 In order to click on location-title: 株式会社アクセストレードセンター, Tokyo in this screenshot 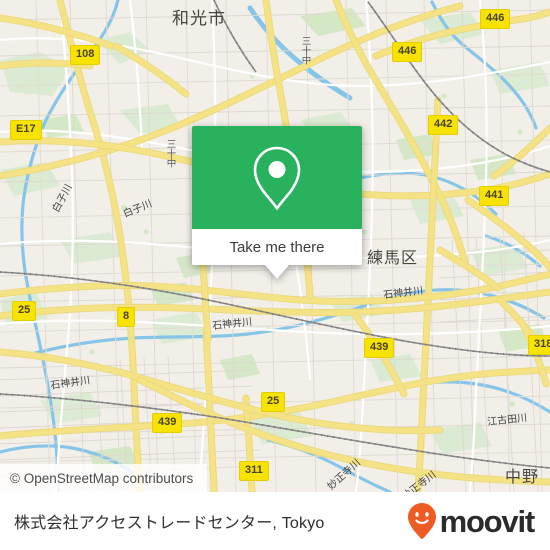, I will do `click(169, 523)`.